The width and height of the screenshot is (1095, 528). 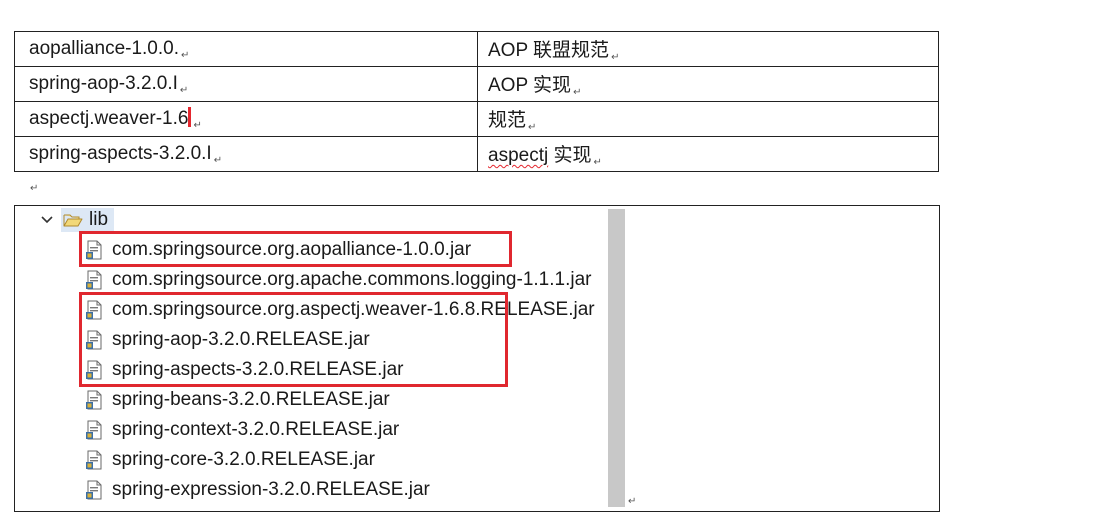 I want to click on tree-item-label: spring-beans-3.2.0.RELEASE.jar, so click(x=251, y=399).